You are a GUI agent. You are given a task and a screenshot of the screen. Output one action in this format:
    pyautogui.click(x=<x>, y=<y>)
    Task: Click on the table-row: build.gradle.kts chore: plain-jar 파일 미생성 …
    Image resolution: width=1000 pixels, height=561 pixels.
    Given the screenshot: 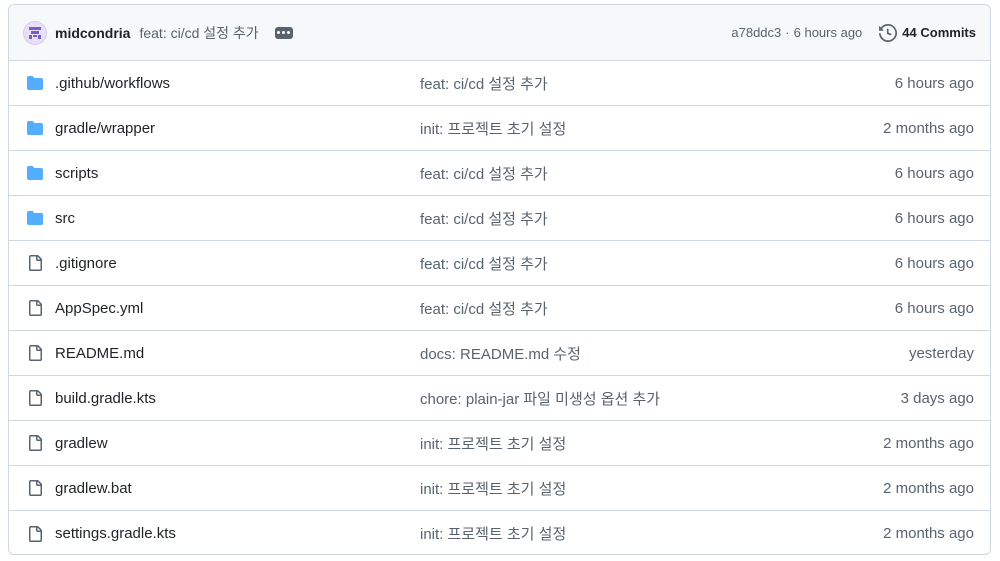 What is the action you would take?
    pyautogui.click(x=499, y=398)
    